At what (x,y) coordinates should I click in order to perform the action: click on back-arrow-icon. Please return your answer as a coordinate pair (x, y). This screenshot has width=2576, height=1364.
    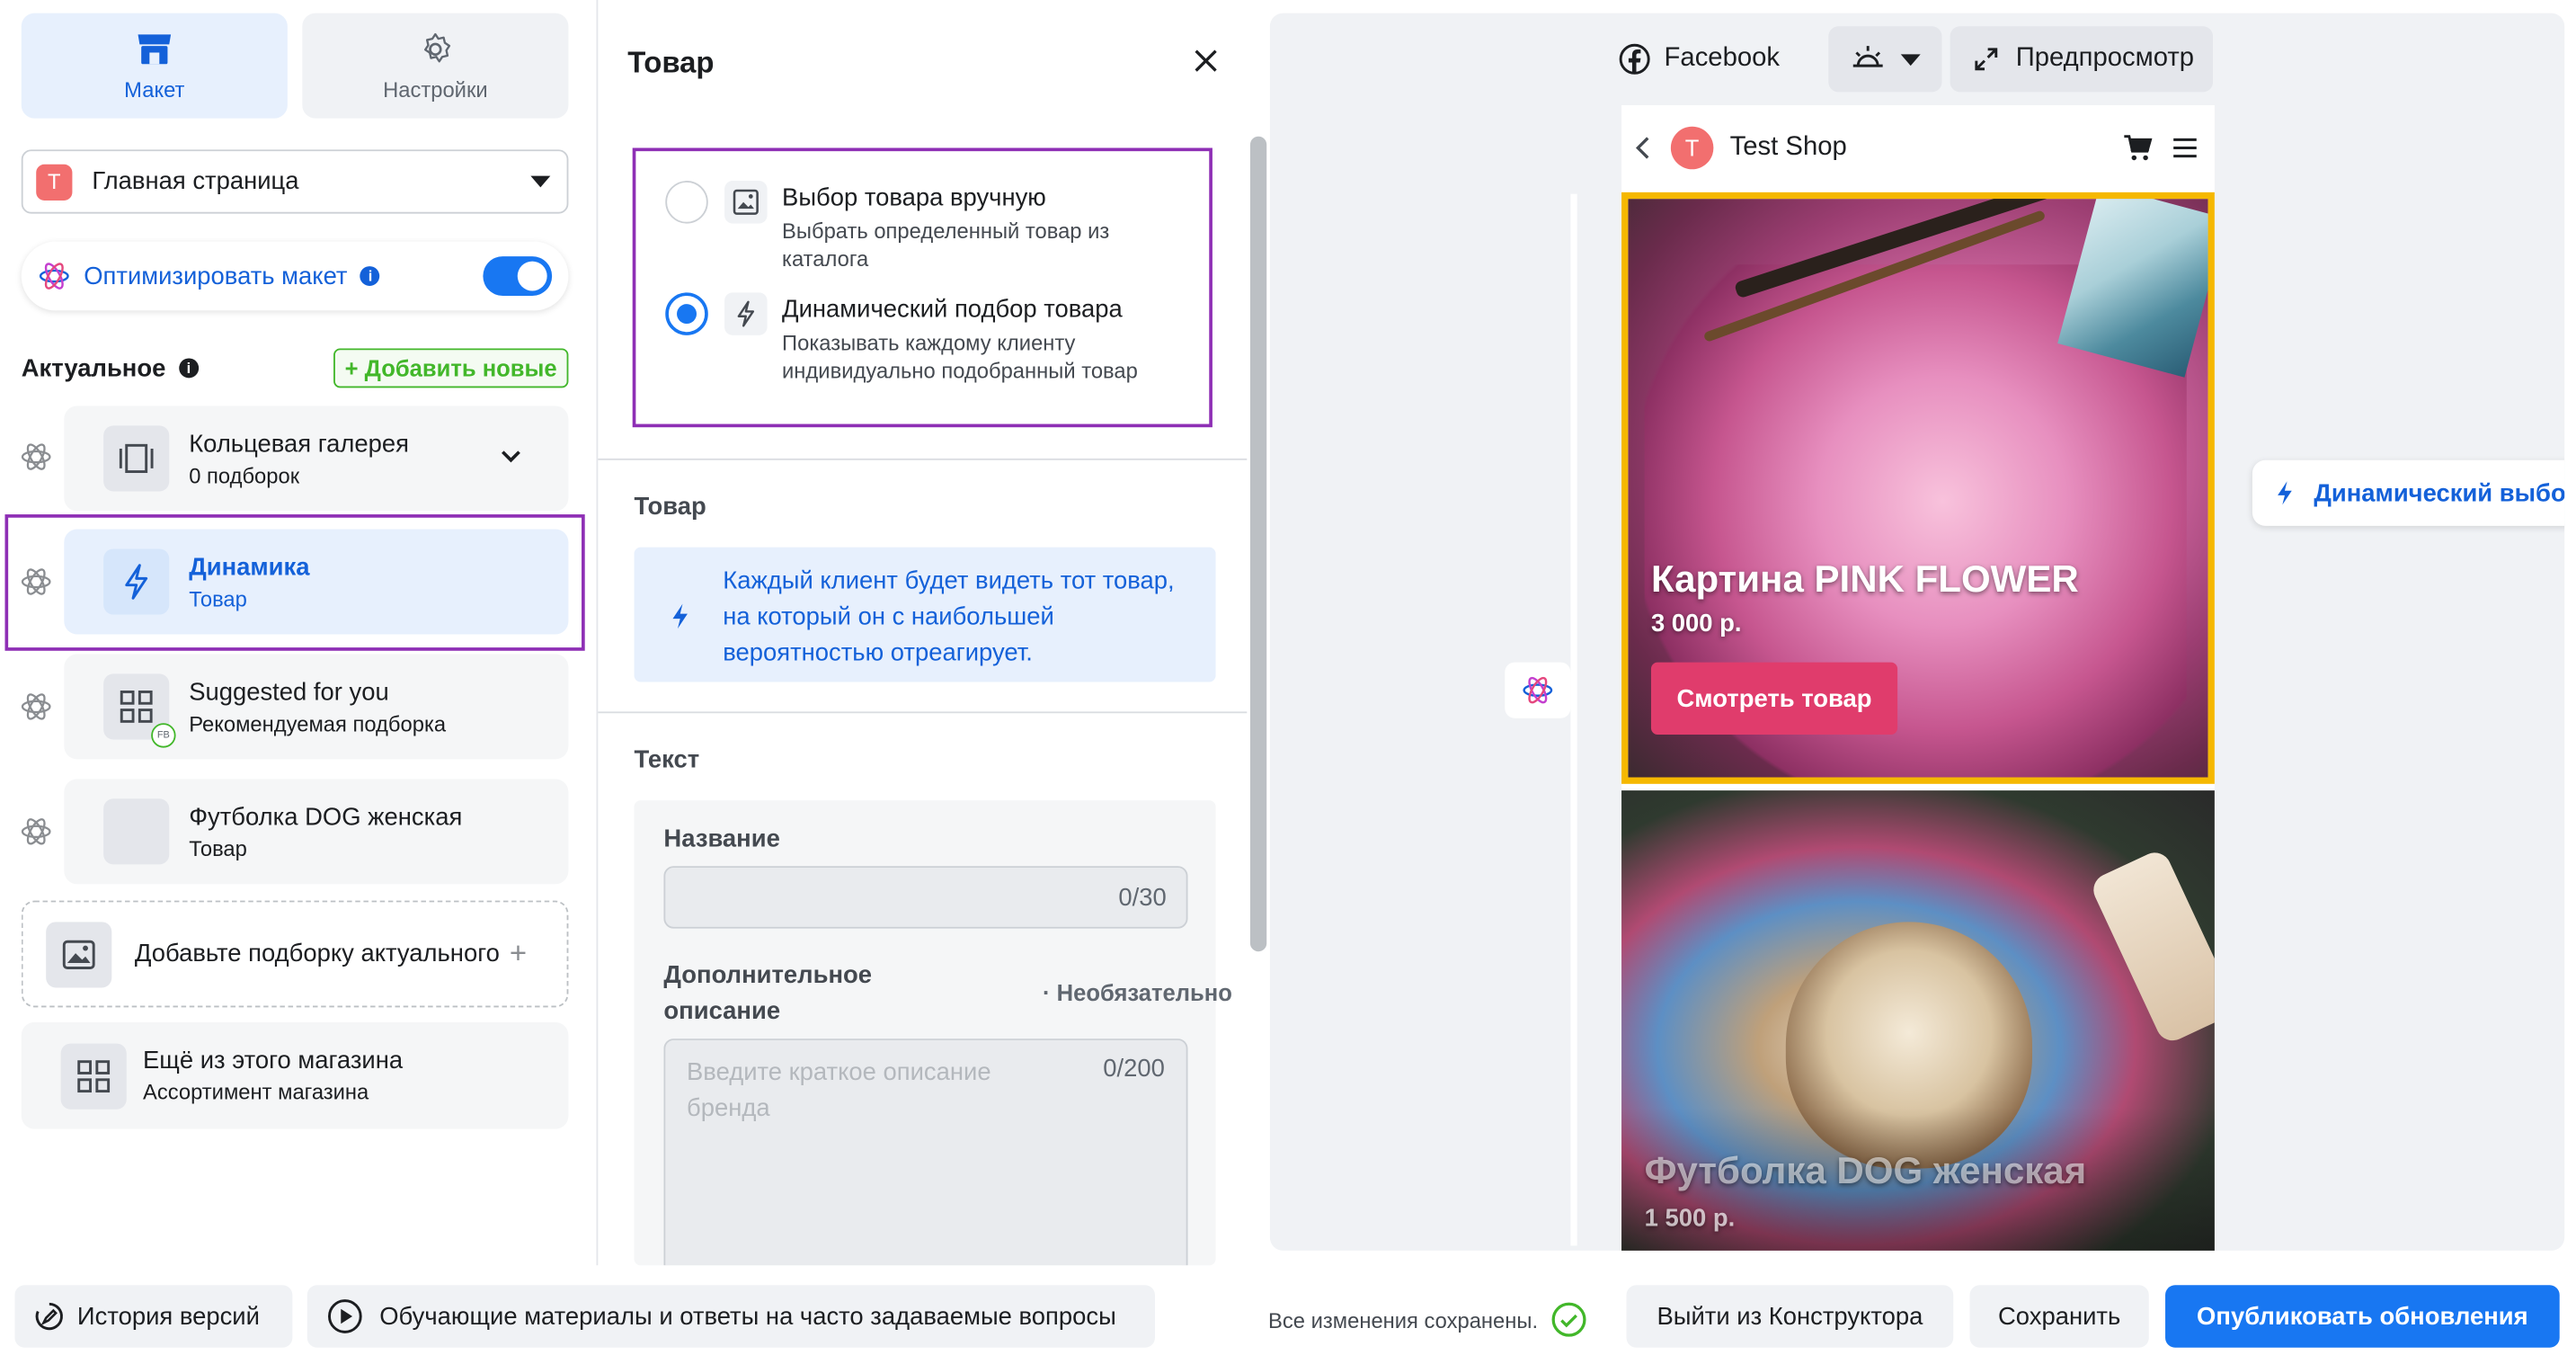
    Looking at the image, I should click on (1643, 148).